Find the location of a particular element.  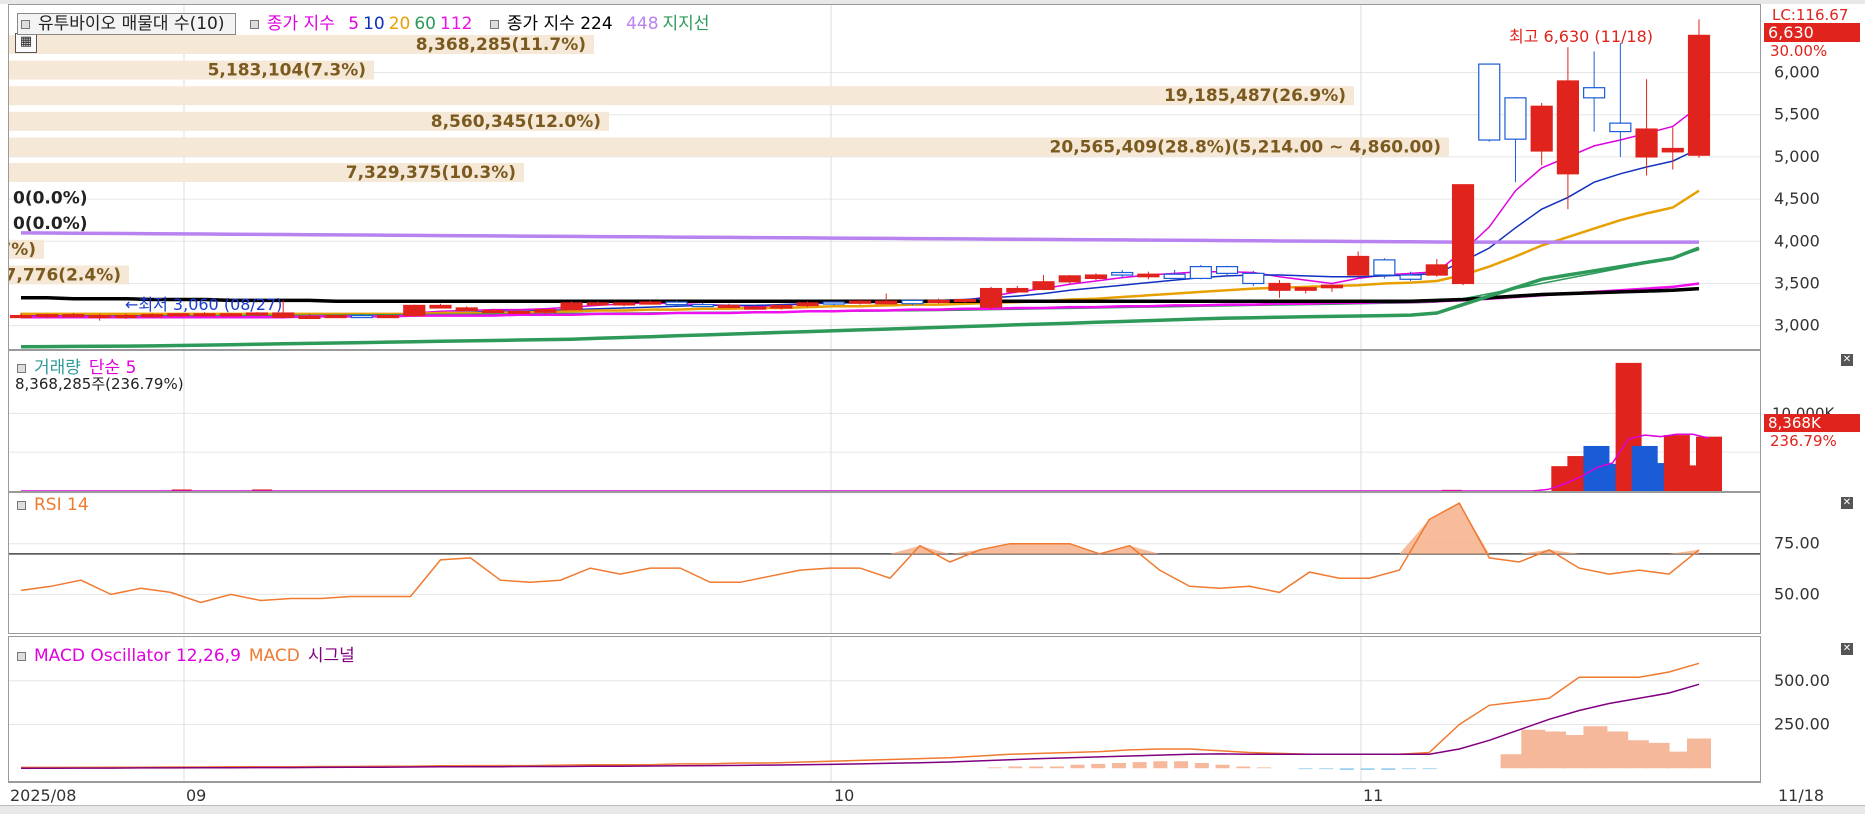

macd-y-axis: 500.00 250.00 is located at coordinates (1813, 709).